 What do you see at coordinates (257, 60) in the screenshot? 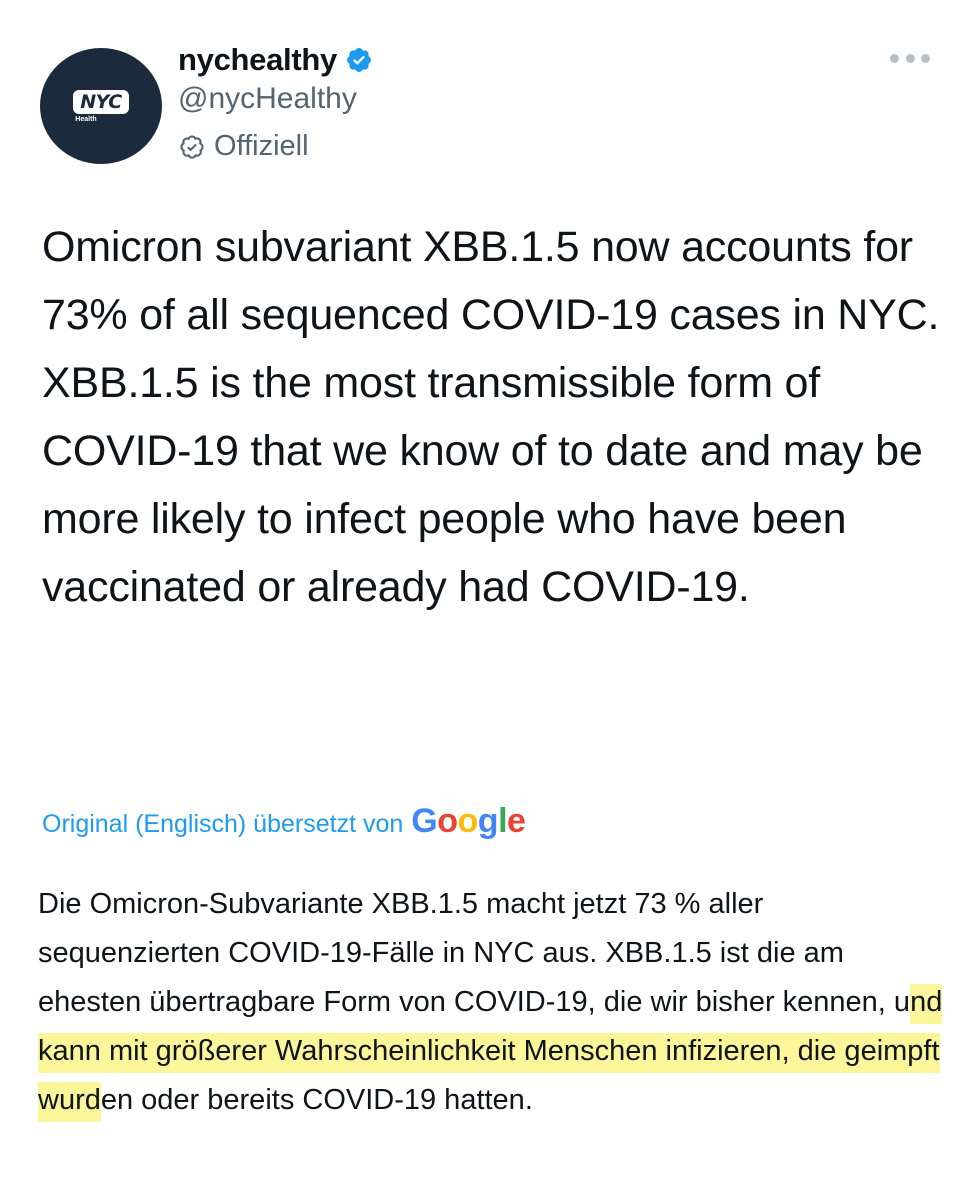
I see `display-name: nychealthy` at bounding box center [257, 60].